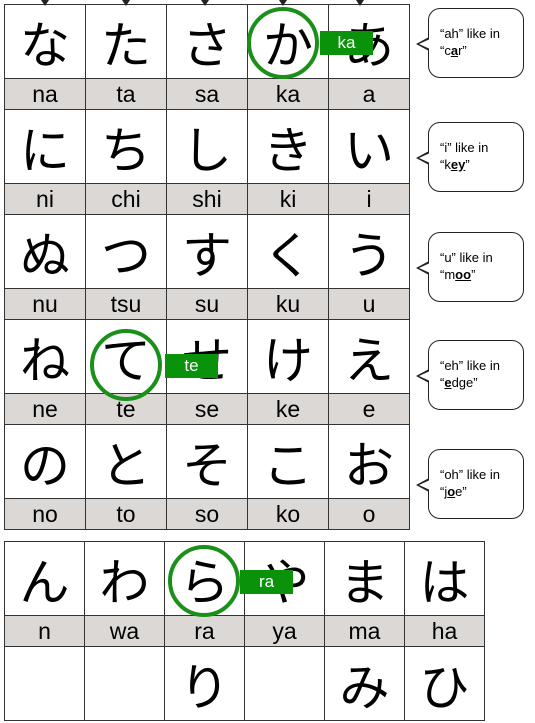  Describe the element at coordinates (124, 631) in the screenshot. I see `romaji-cell: wa` at that location.